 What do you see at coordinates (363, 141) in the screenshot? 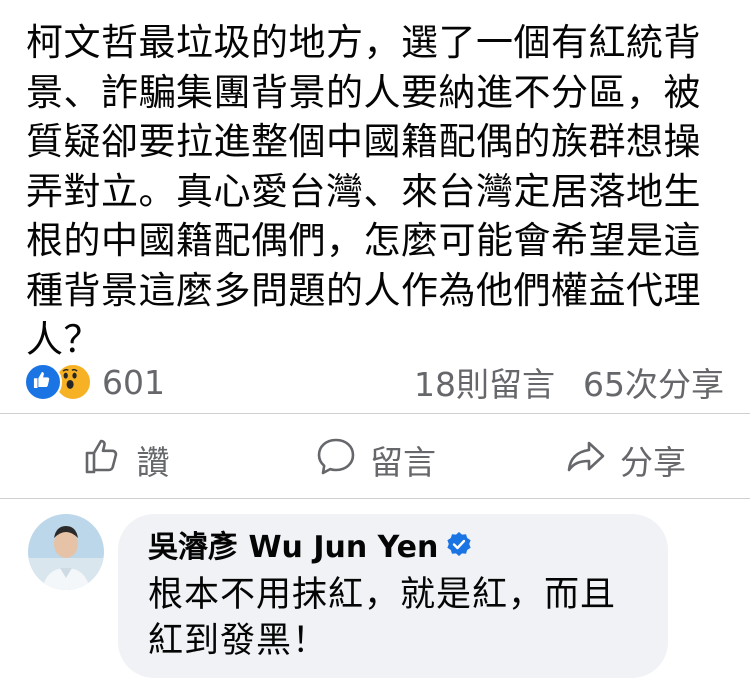
I see `post-line: 質疑卻要拉進整個中國籍配偶的族群想操` at bounding box center [363, 141].